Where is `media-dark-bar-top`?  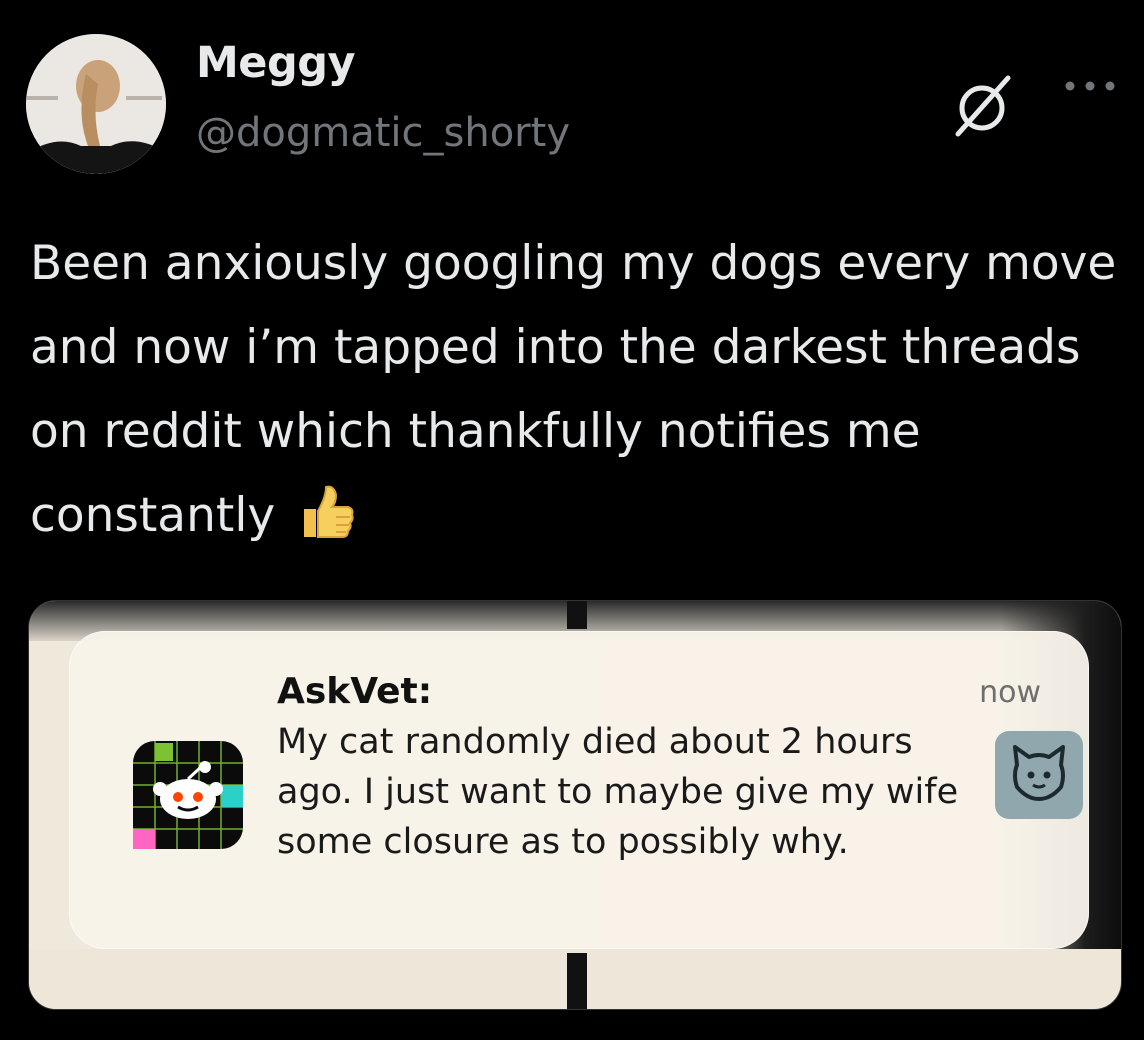
media-dark-bar-top is located at coordinates (577, 615).